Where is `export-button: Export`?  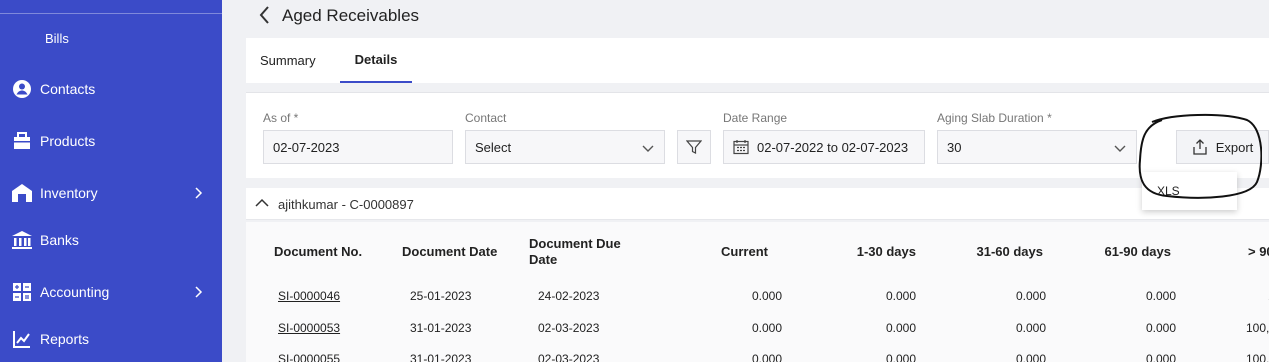
export-button: Export is located at coordinates (1222, 147).